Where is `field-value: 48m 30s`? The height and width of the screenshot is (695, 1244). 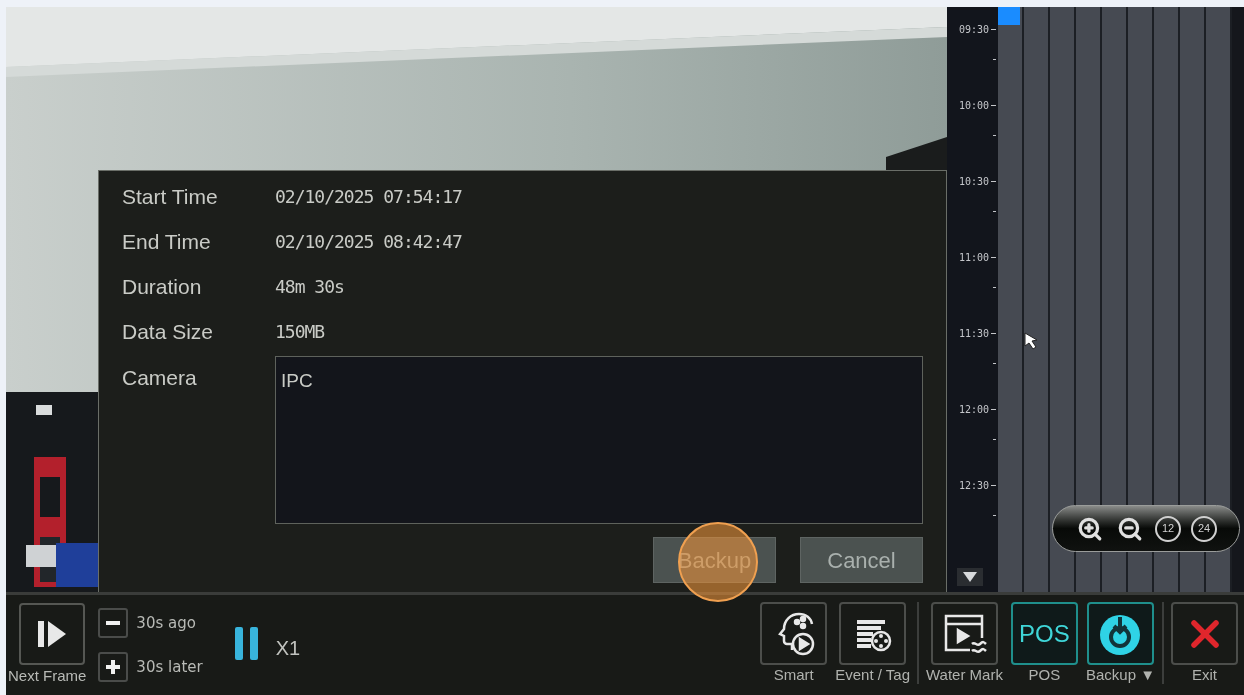
field-value: 48m 30s is located at coordinates (309, 287).